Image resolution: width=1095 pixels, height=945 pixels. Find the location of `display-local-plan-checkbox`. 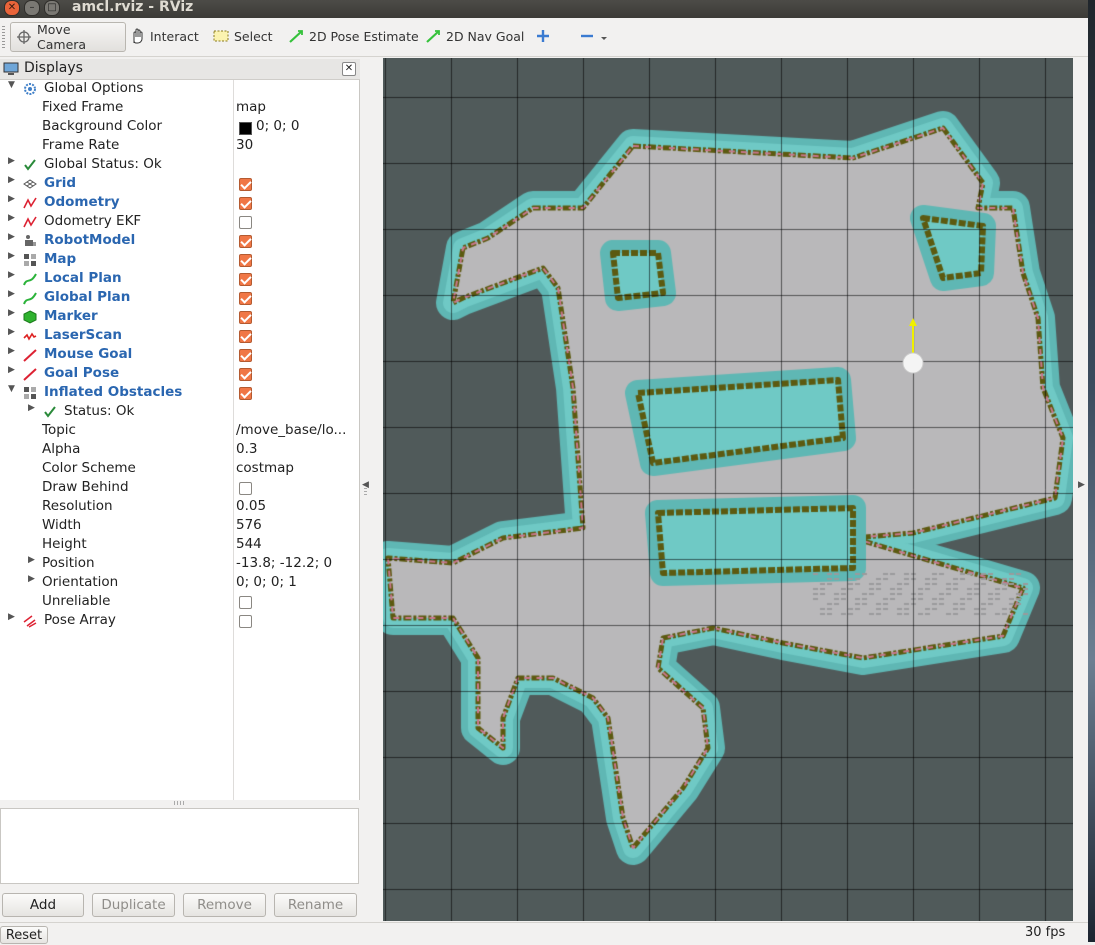

display-local-plan-checkbox is located at coordinates (245, 279).